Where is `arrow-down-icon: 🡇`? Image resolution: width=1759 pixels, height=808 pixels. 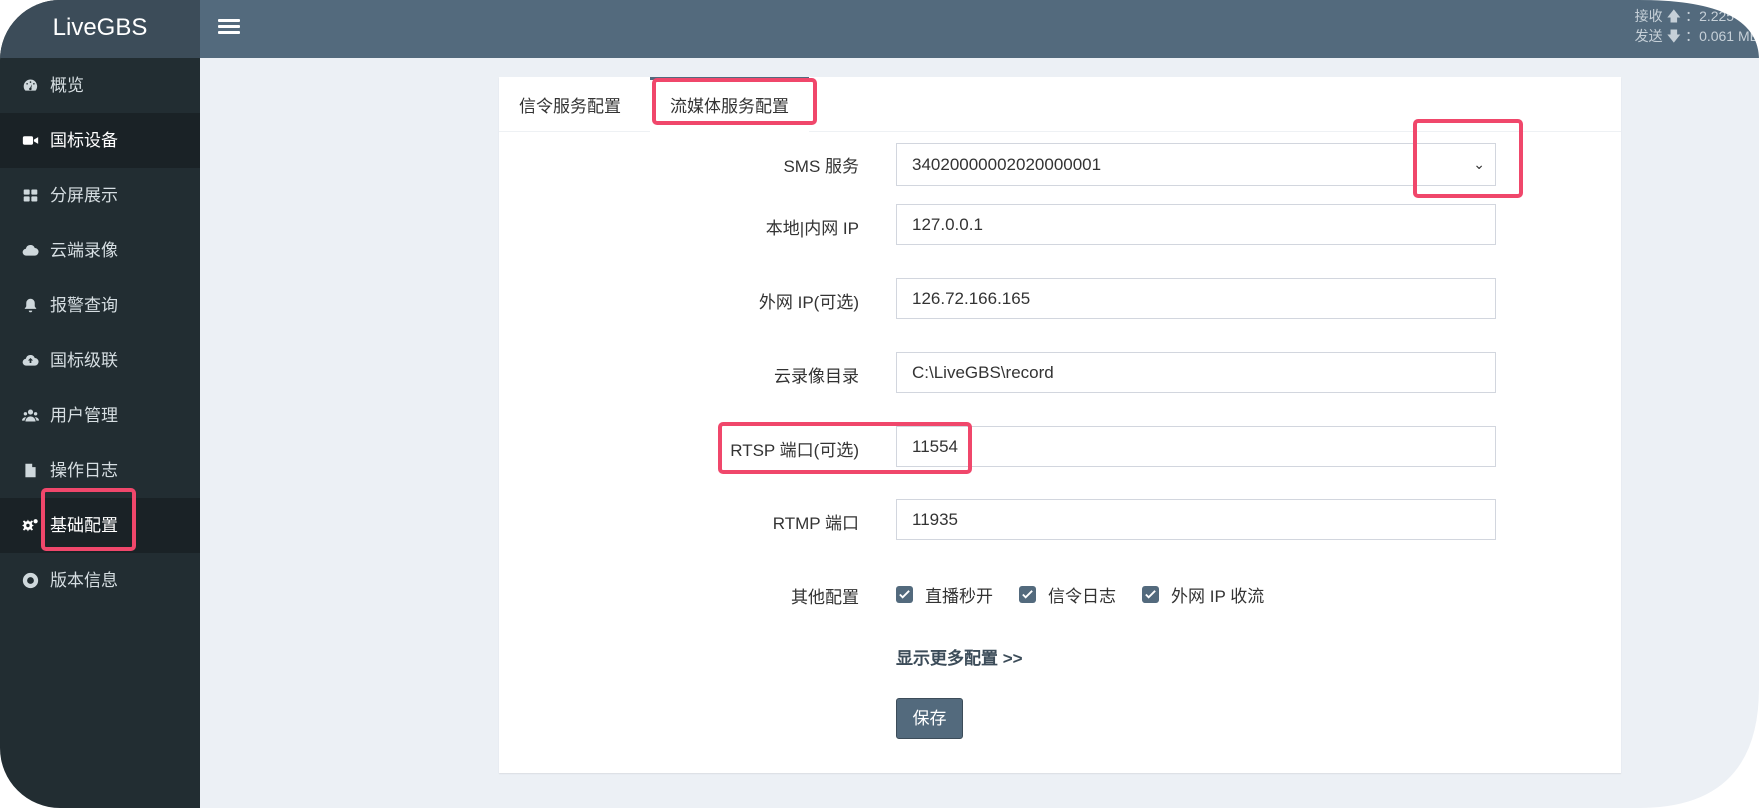
arrow-down-icon: 🡇 is located at coordinates (1674, 36).